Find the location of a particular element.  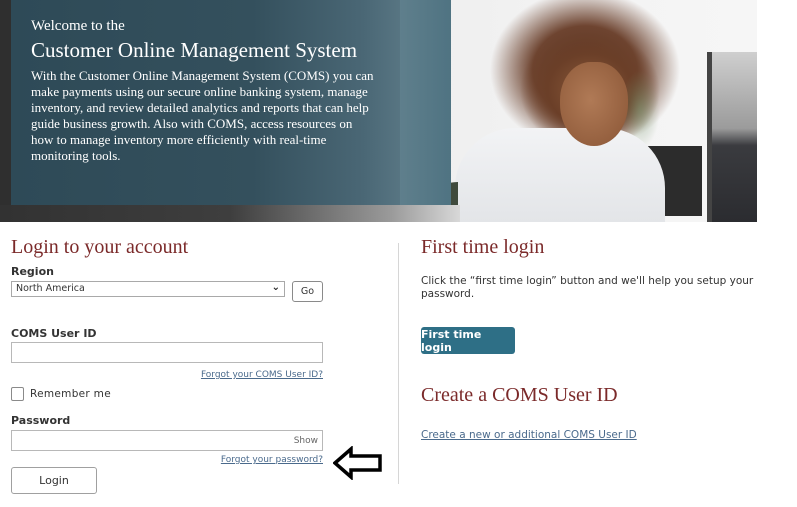

user-id-input is located at coordinates (167, 352).